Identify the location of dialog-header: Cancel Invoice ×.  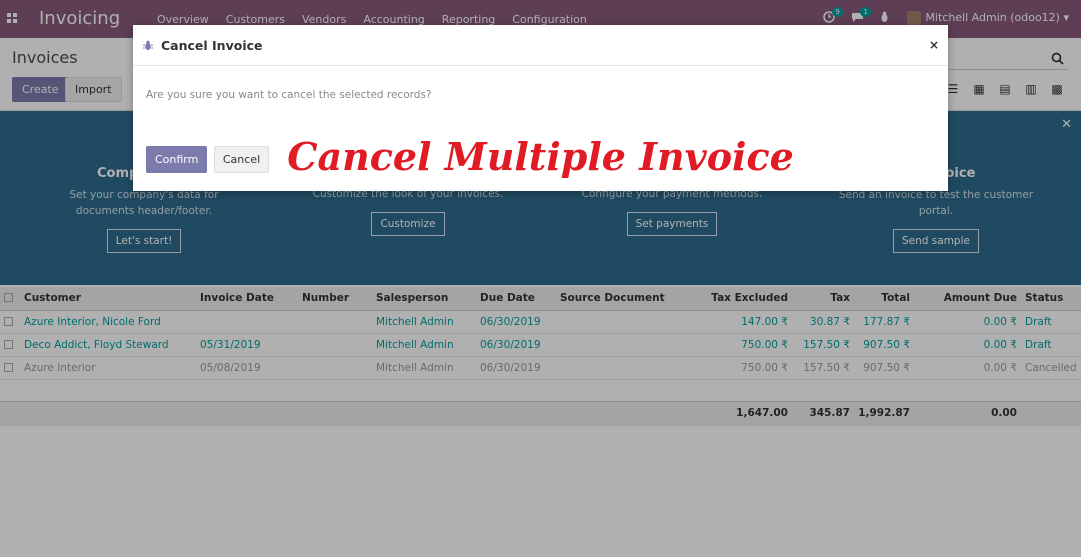
(540, 45).